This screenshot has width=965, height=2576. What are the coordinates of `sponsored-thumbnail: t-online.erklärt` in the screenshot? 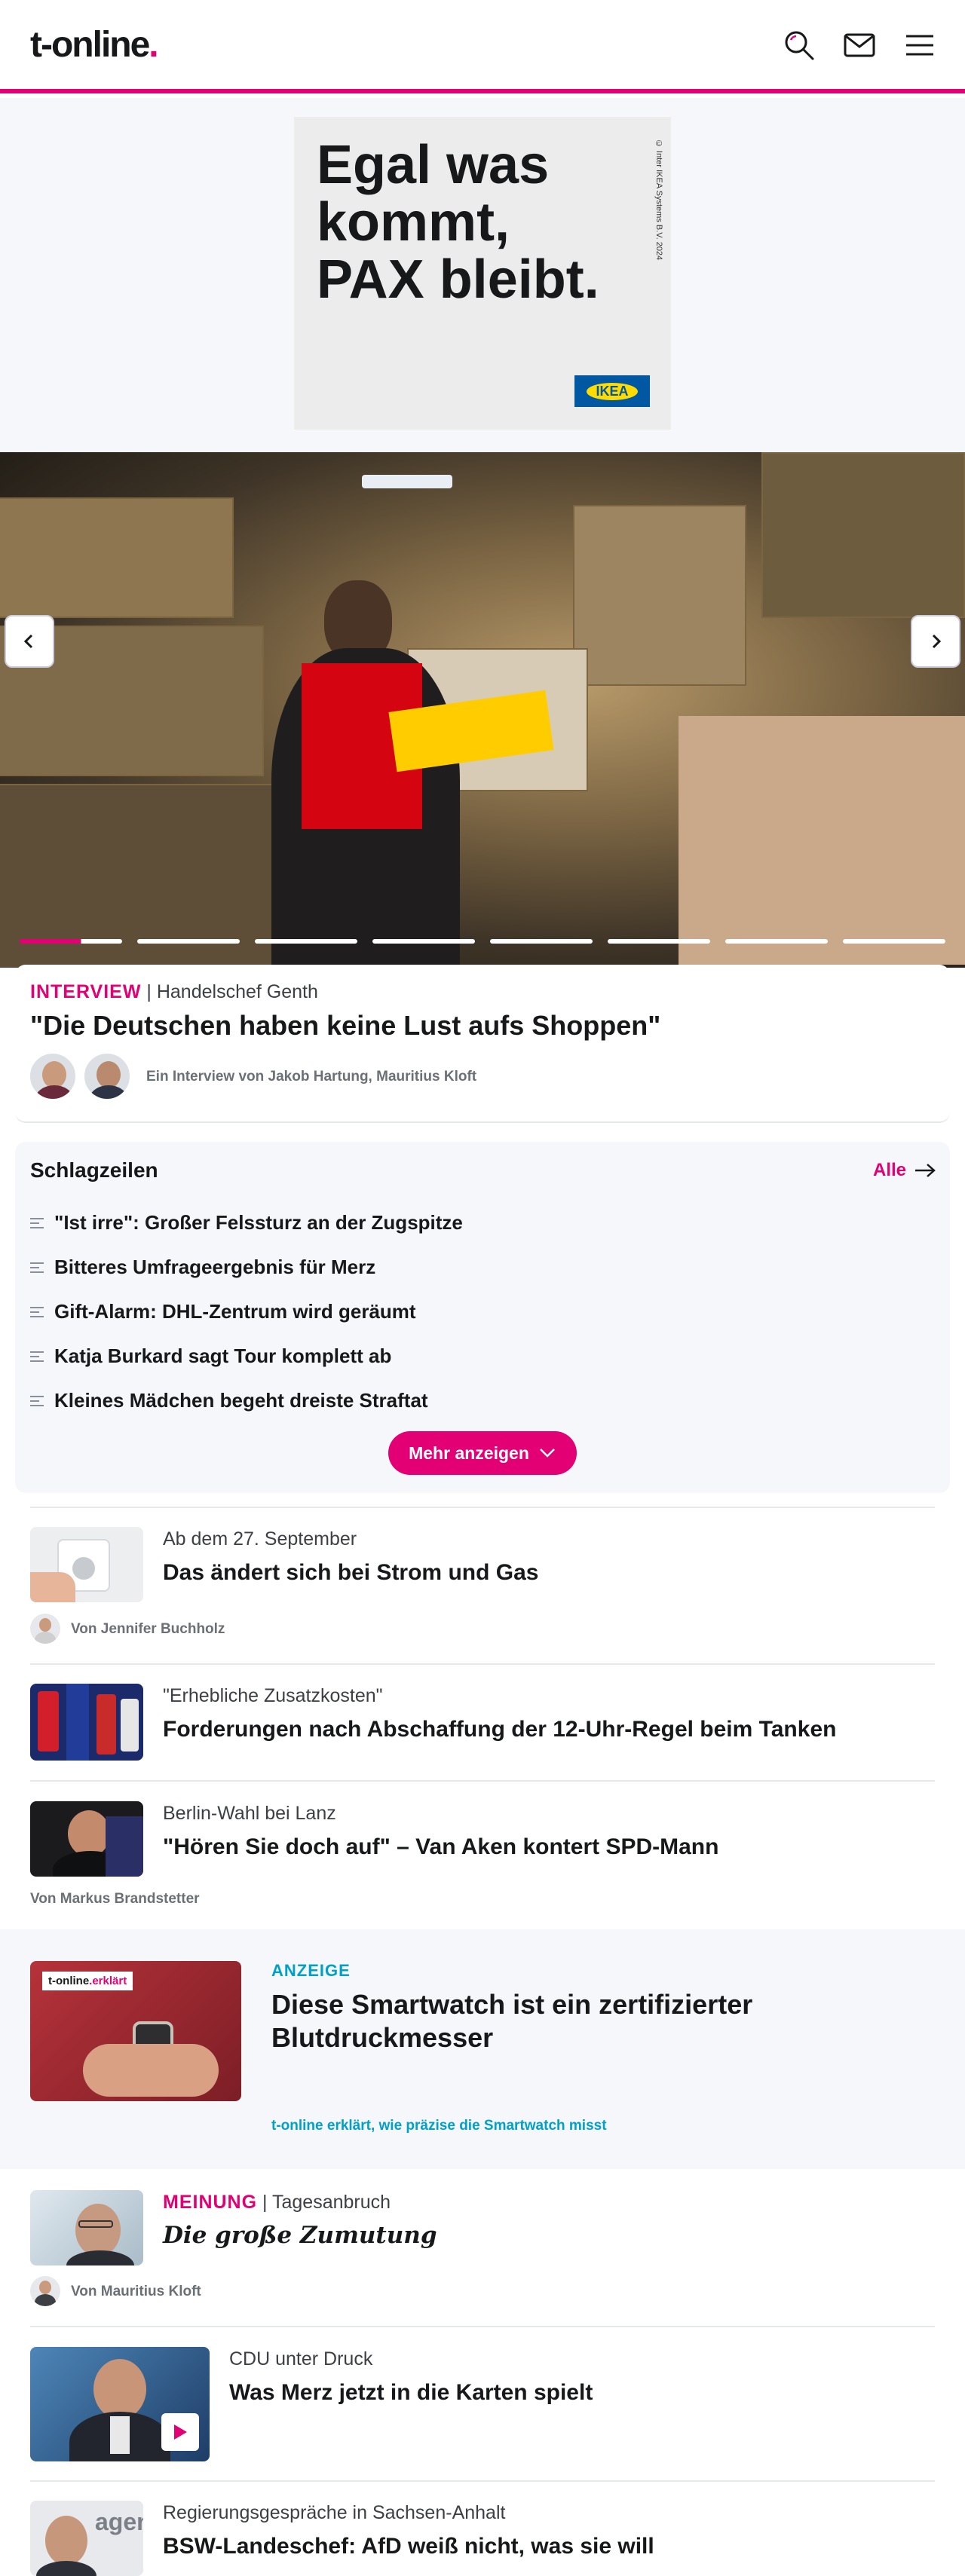 It's located at (135, 2031).